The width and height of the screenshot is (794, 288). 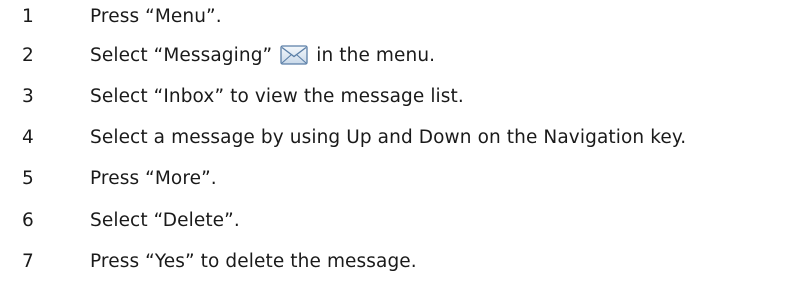 I want to click on envelope-icon, so click(x=294, y=55).